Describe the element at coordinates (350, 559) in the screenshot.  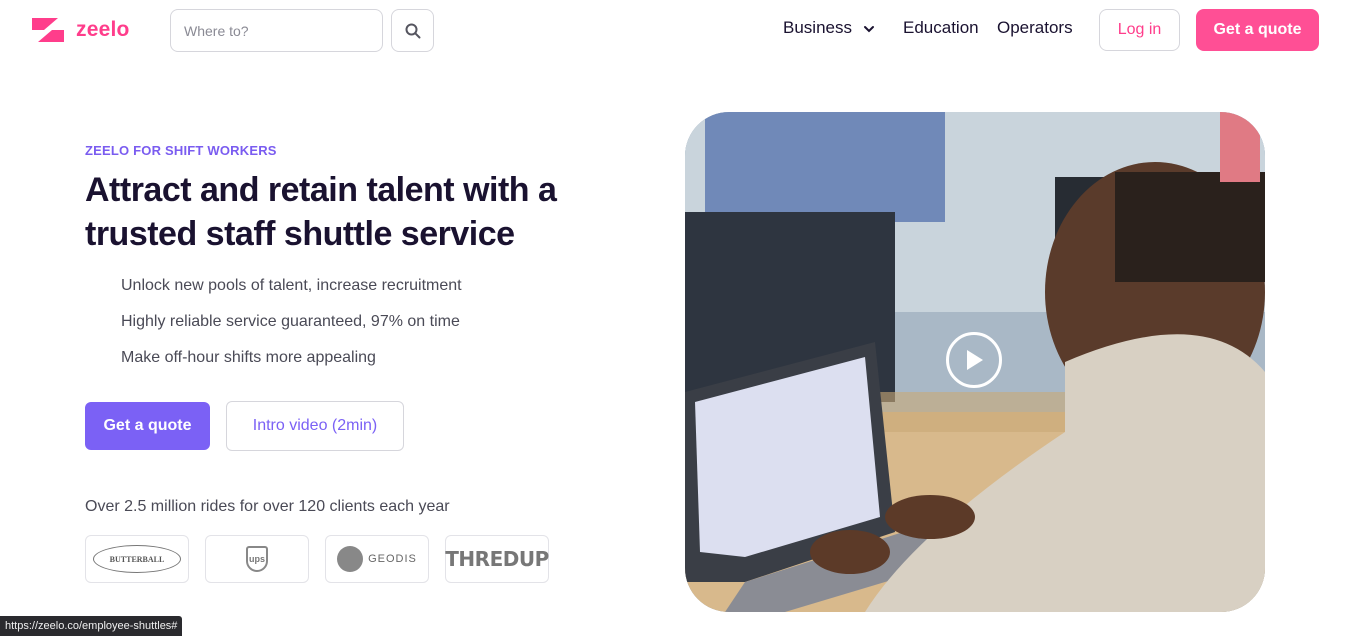
I see `geodis-mark-icon` at that location.